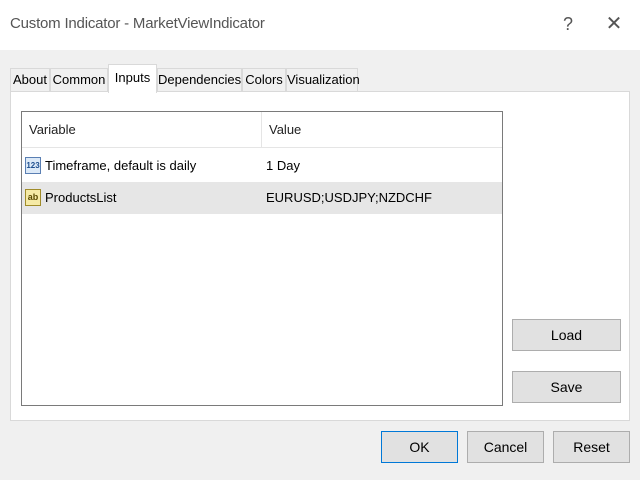 The height and width of the screenshot is (480, 640). I want to click on cancel-button: Cancel, so click(505, 447).